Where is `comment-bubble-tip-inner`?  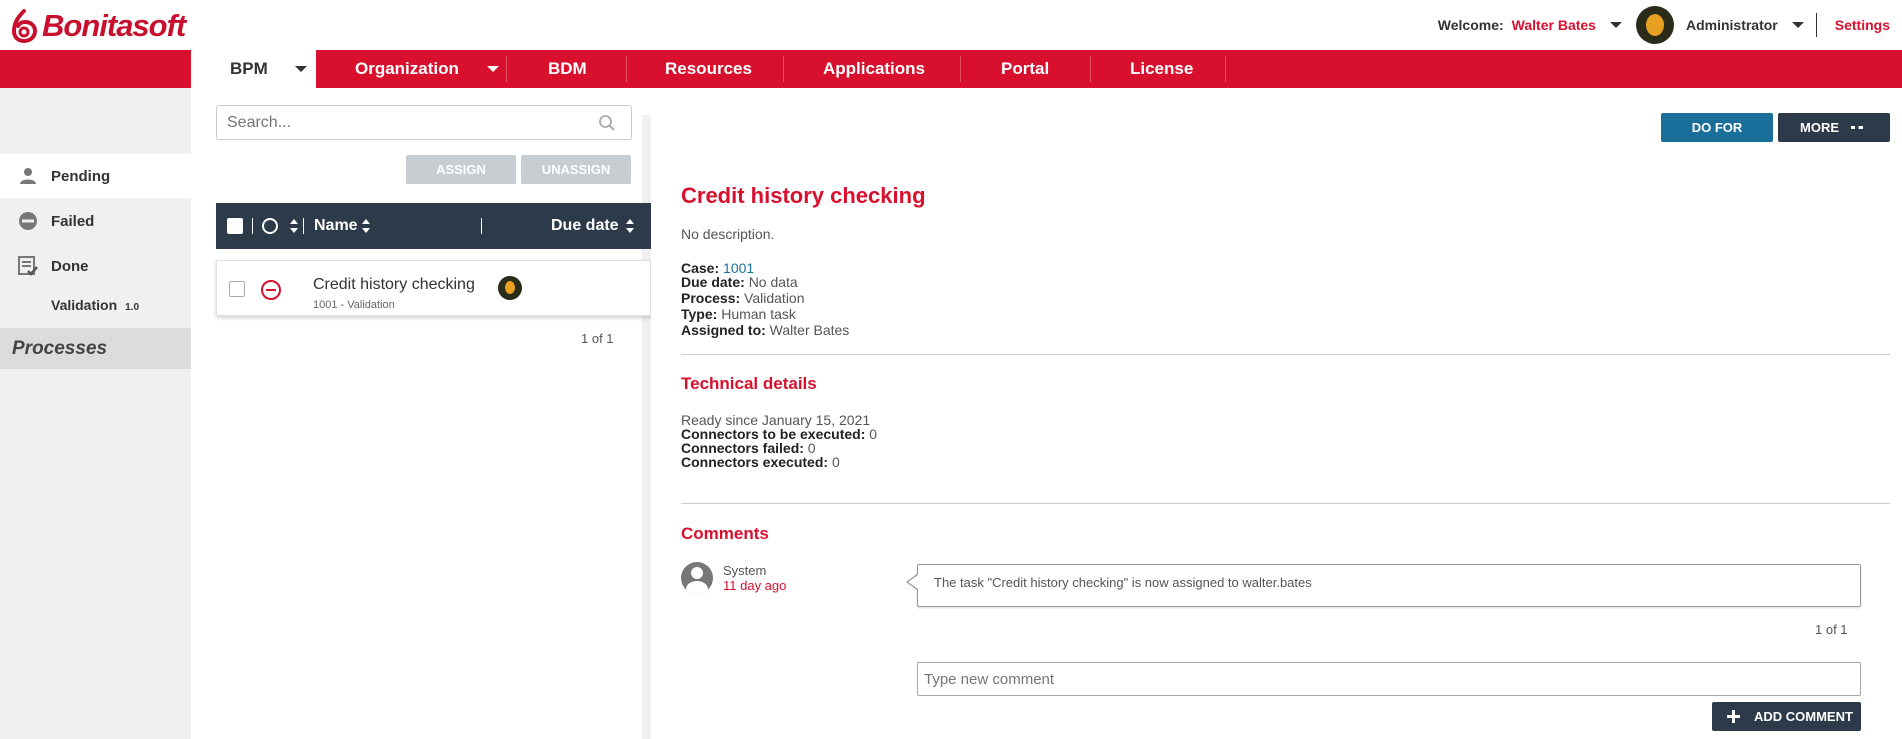 comment-bubble-tip-inner is located at coordinates (913, 582).